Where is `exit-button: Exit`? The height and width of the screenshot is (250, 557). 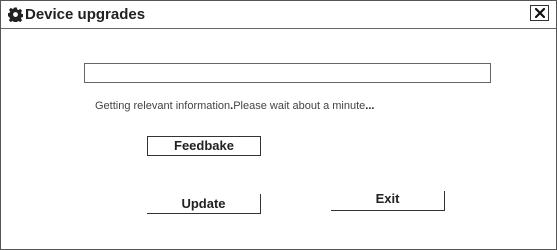 exit-button: Exit is located at coordinates (388, 201).